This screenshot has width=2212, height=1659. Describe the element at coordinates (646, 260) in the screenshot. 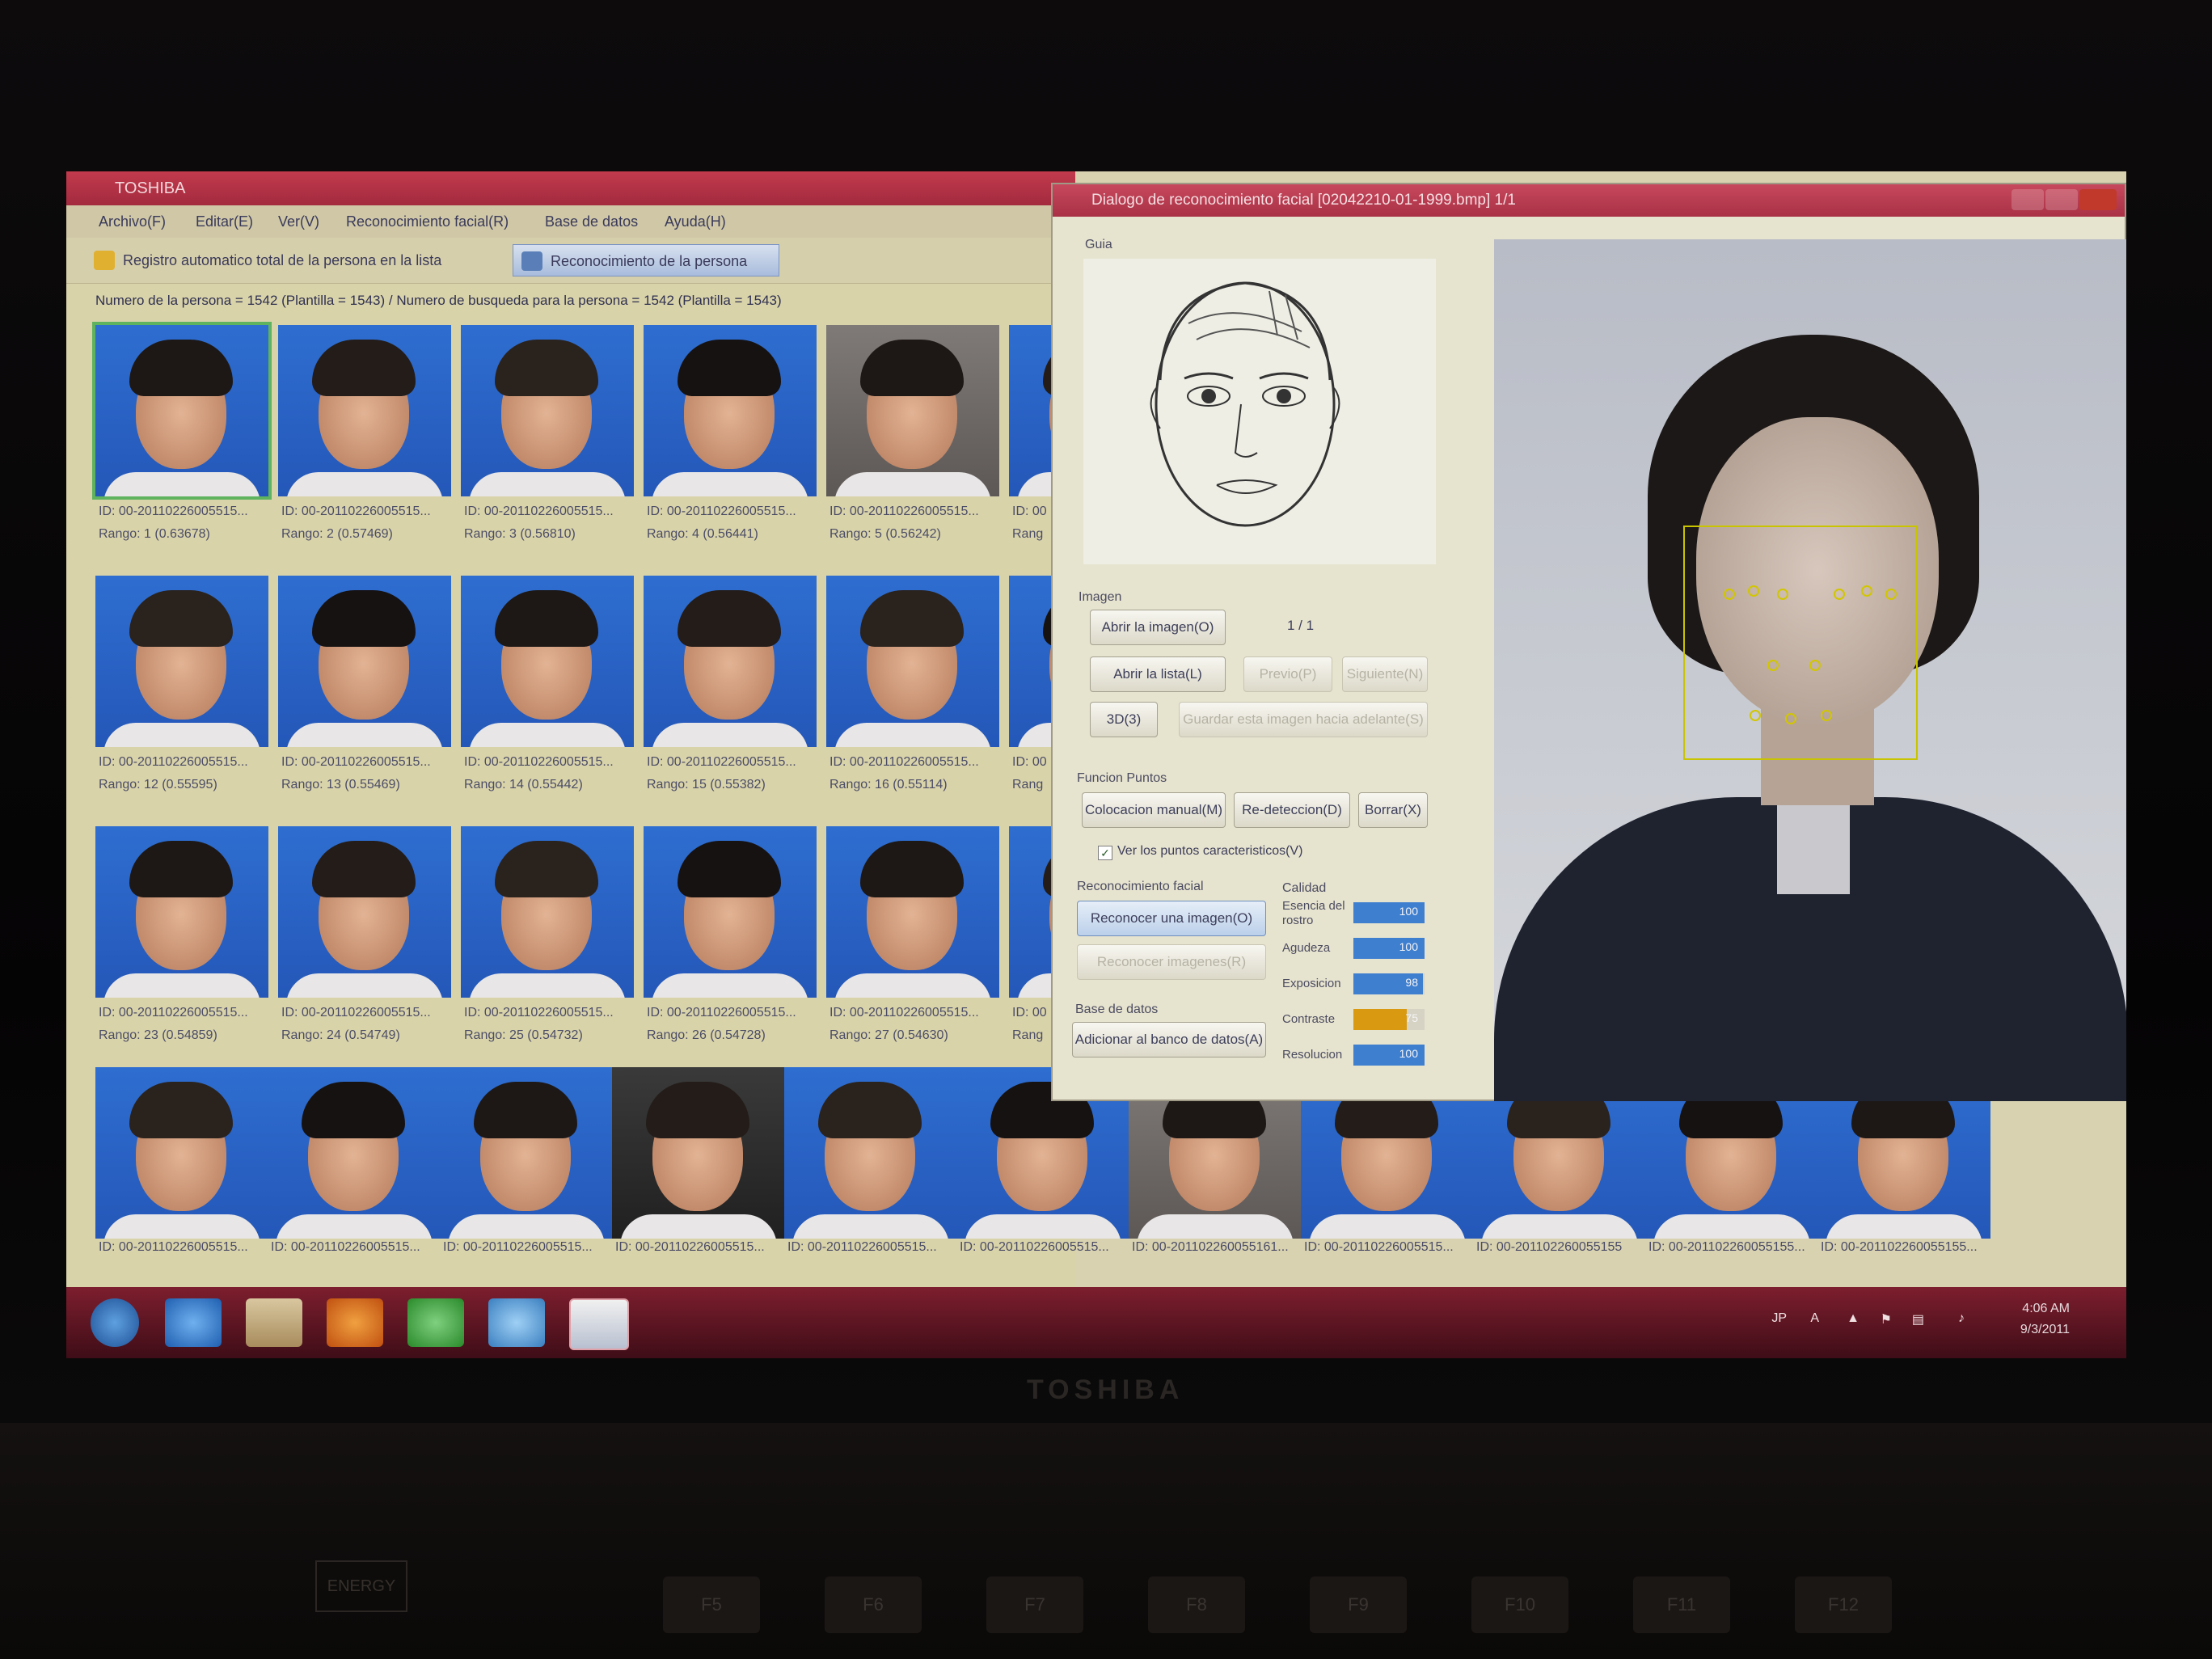

I see `person-recognition-button: Reconocimiento de la persona` at that location.